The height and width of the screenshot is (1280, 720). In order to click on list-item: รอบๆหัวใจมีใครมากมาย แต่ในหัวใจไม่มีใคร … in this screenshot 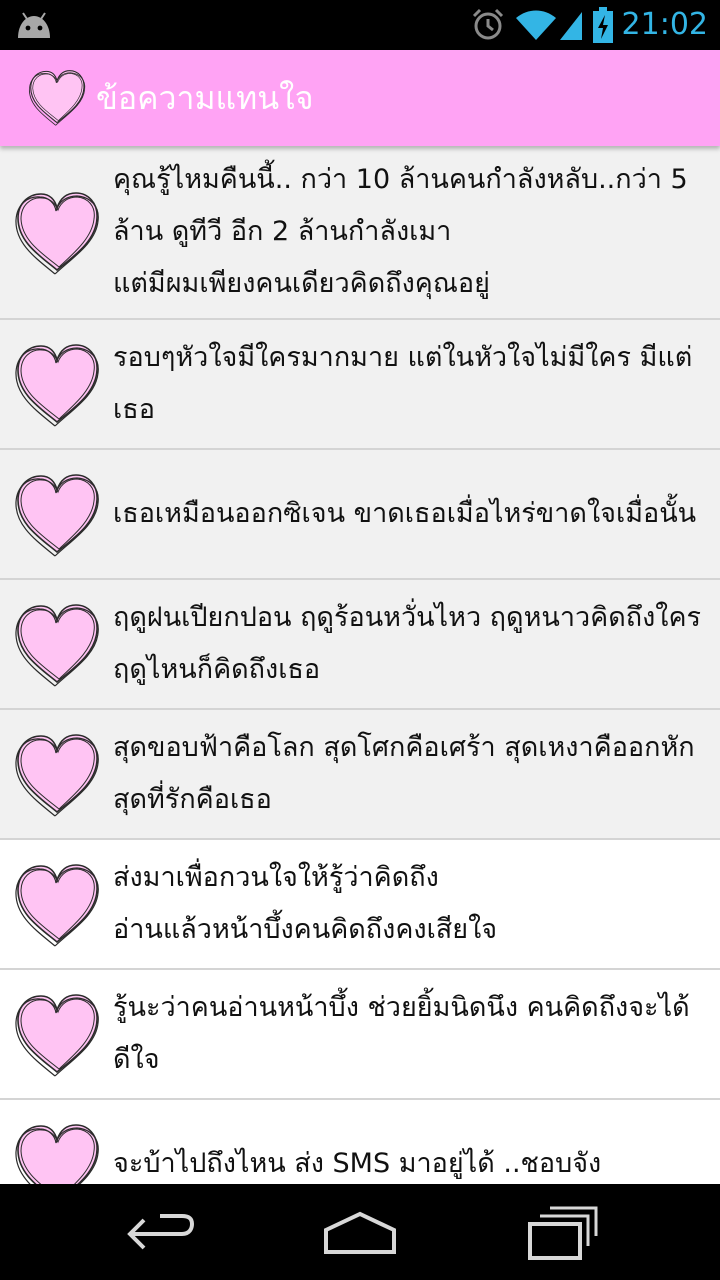, I will do `click(360, 385)`.